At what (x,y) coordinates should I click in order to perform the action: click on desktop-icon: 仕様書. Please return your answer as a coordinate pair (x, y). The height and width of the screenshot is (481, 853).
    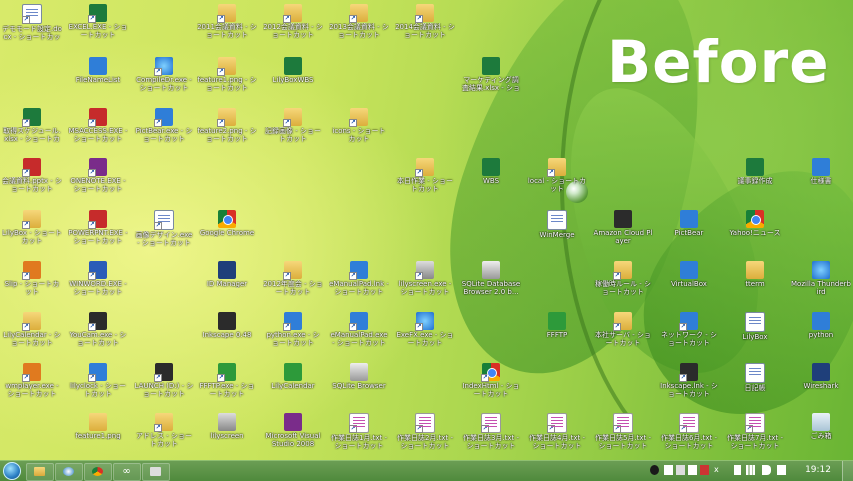
    Looking at the image, I should click on (821, 178).